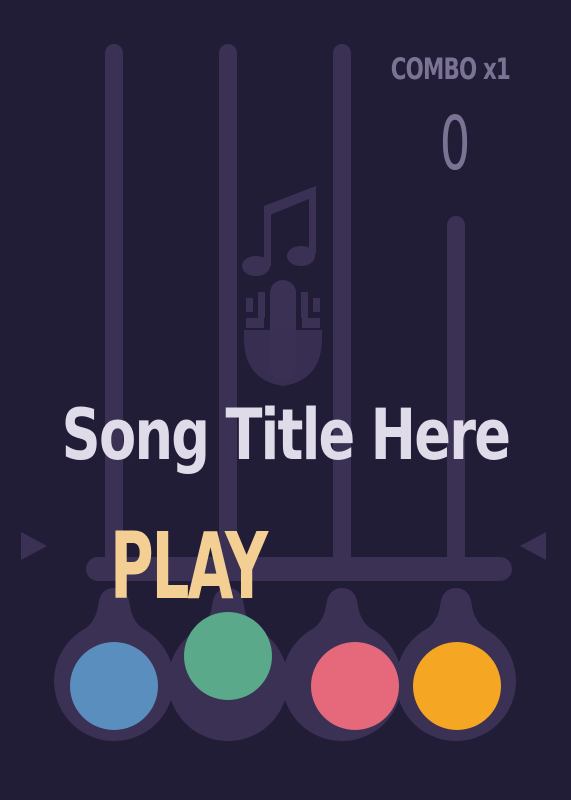 This screenshot has width=571, height=800. I want to click on previous-song-arrow, so click(34, 546).